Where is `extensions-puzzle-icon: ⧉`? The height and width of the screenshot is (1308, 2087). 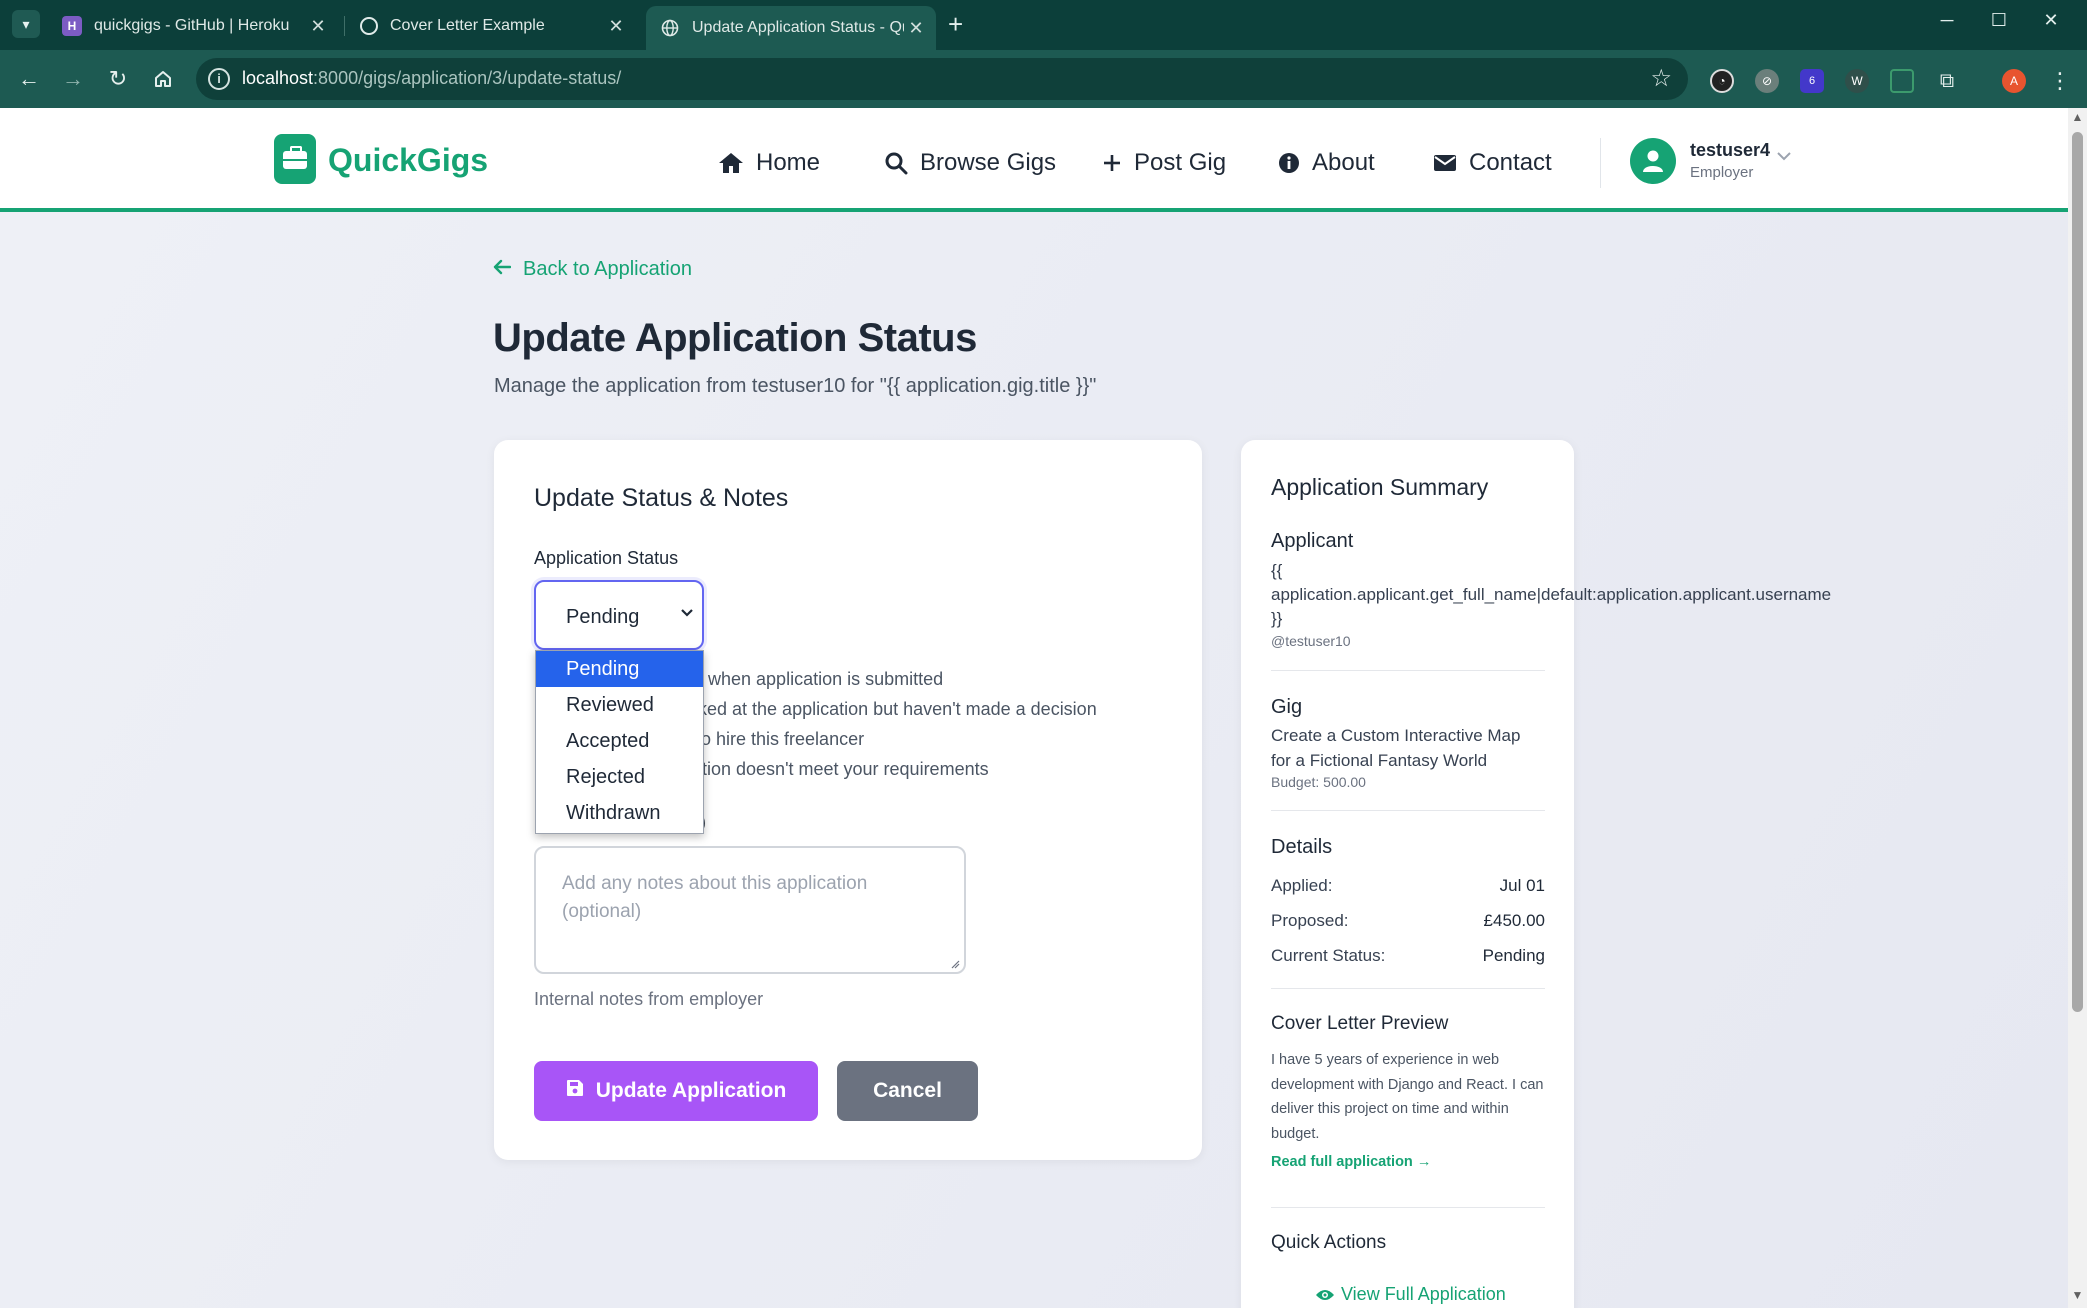 extensions-puzzle-icon: ⧉ is located at coordinates (1947, 81).